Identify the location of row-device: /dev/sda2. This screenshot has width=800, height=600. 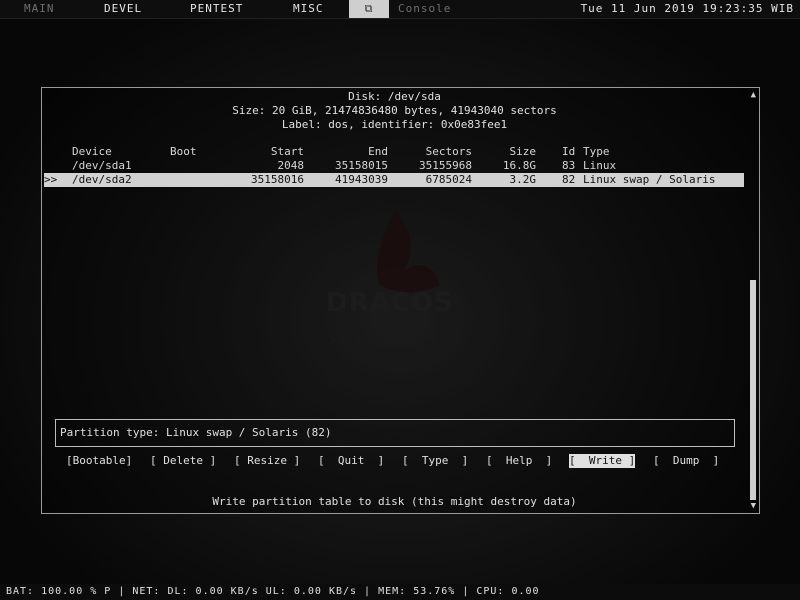
(102, 179).